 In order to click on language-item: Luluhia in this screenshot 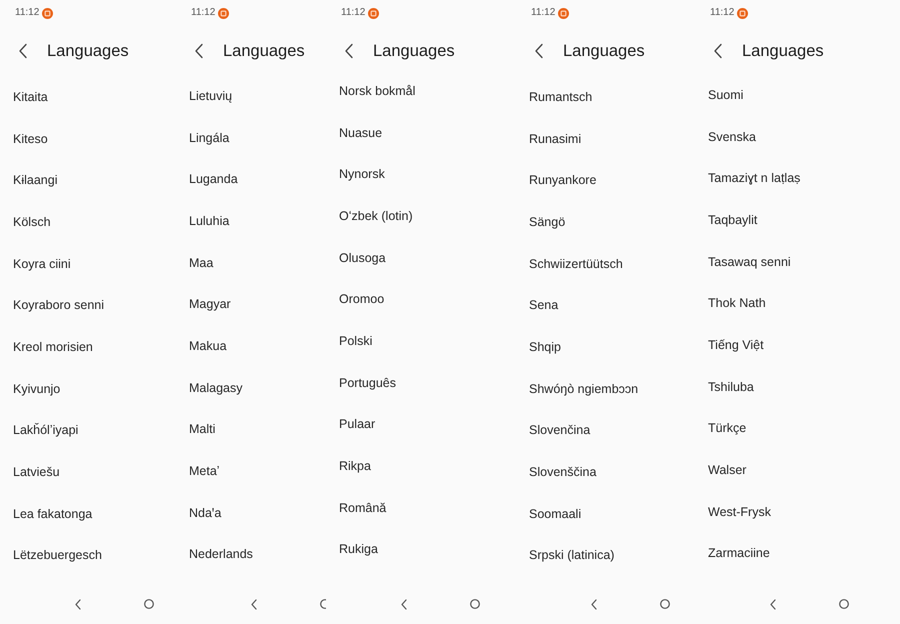, I will do `click(209, 220)`.